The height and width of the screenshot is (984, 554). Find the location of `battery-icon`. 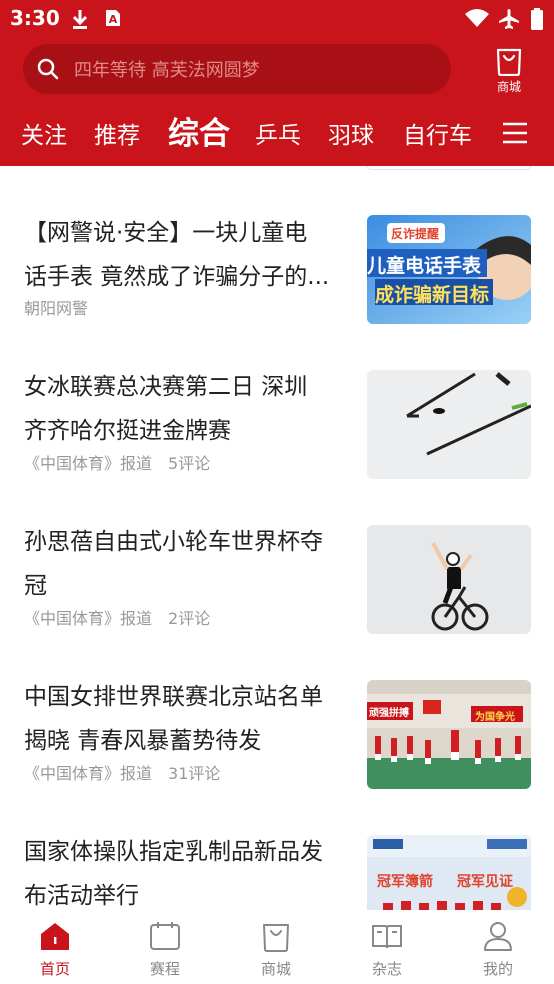

battery-icon is located at coordinates (537, 19).